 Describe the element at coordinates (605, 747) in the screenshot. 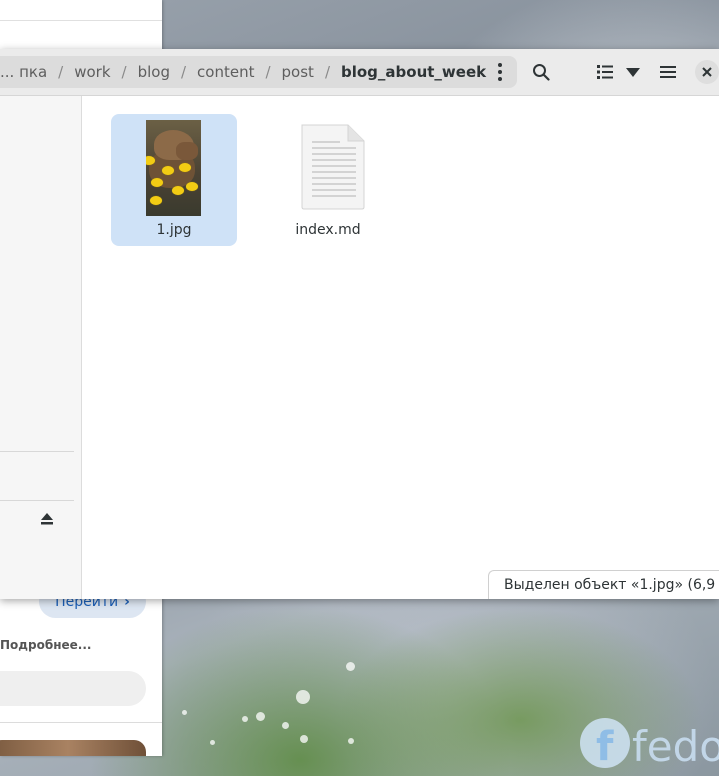

I see `fedora-logo-glyph: f` at that location.